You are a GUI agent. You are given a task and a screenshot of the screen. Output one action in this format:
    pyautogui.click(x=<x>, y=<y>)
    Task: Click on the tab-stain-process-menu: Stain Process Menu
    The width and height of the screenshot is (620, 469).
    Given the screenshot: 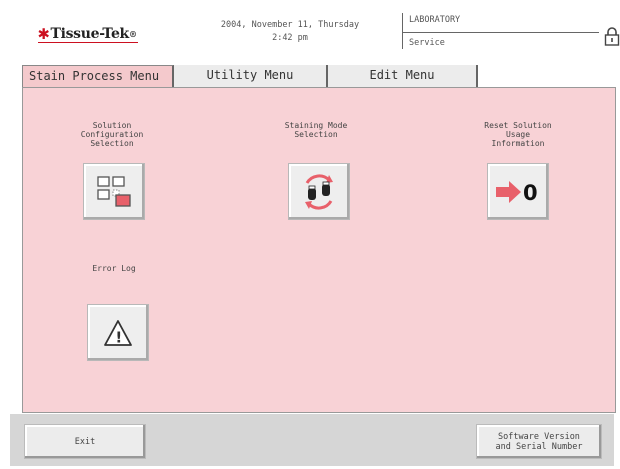 What is the action you would take?
    pyautogui.click(x=98, y=76)
    